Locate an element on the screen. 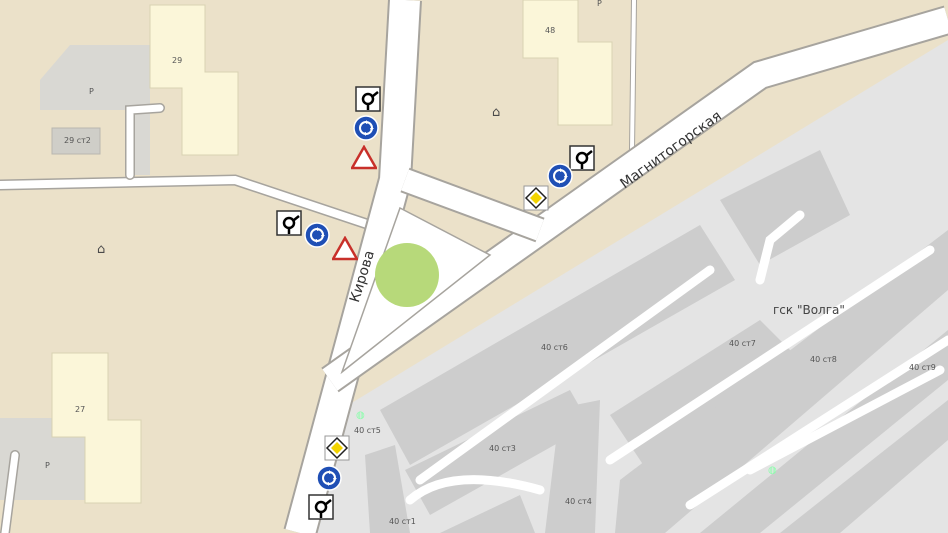 This screenshot has height=533, width=948. garage-label-st9: 40 ст9 is located at coordinates (922, 367).